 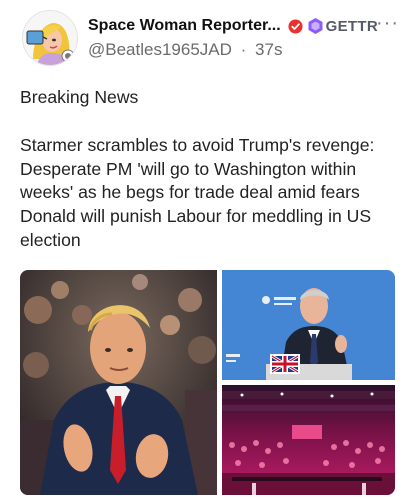 I want to click on author-avatar, so click(x=50, y=38).